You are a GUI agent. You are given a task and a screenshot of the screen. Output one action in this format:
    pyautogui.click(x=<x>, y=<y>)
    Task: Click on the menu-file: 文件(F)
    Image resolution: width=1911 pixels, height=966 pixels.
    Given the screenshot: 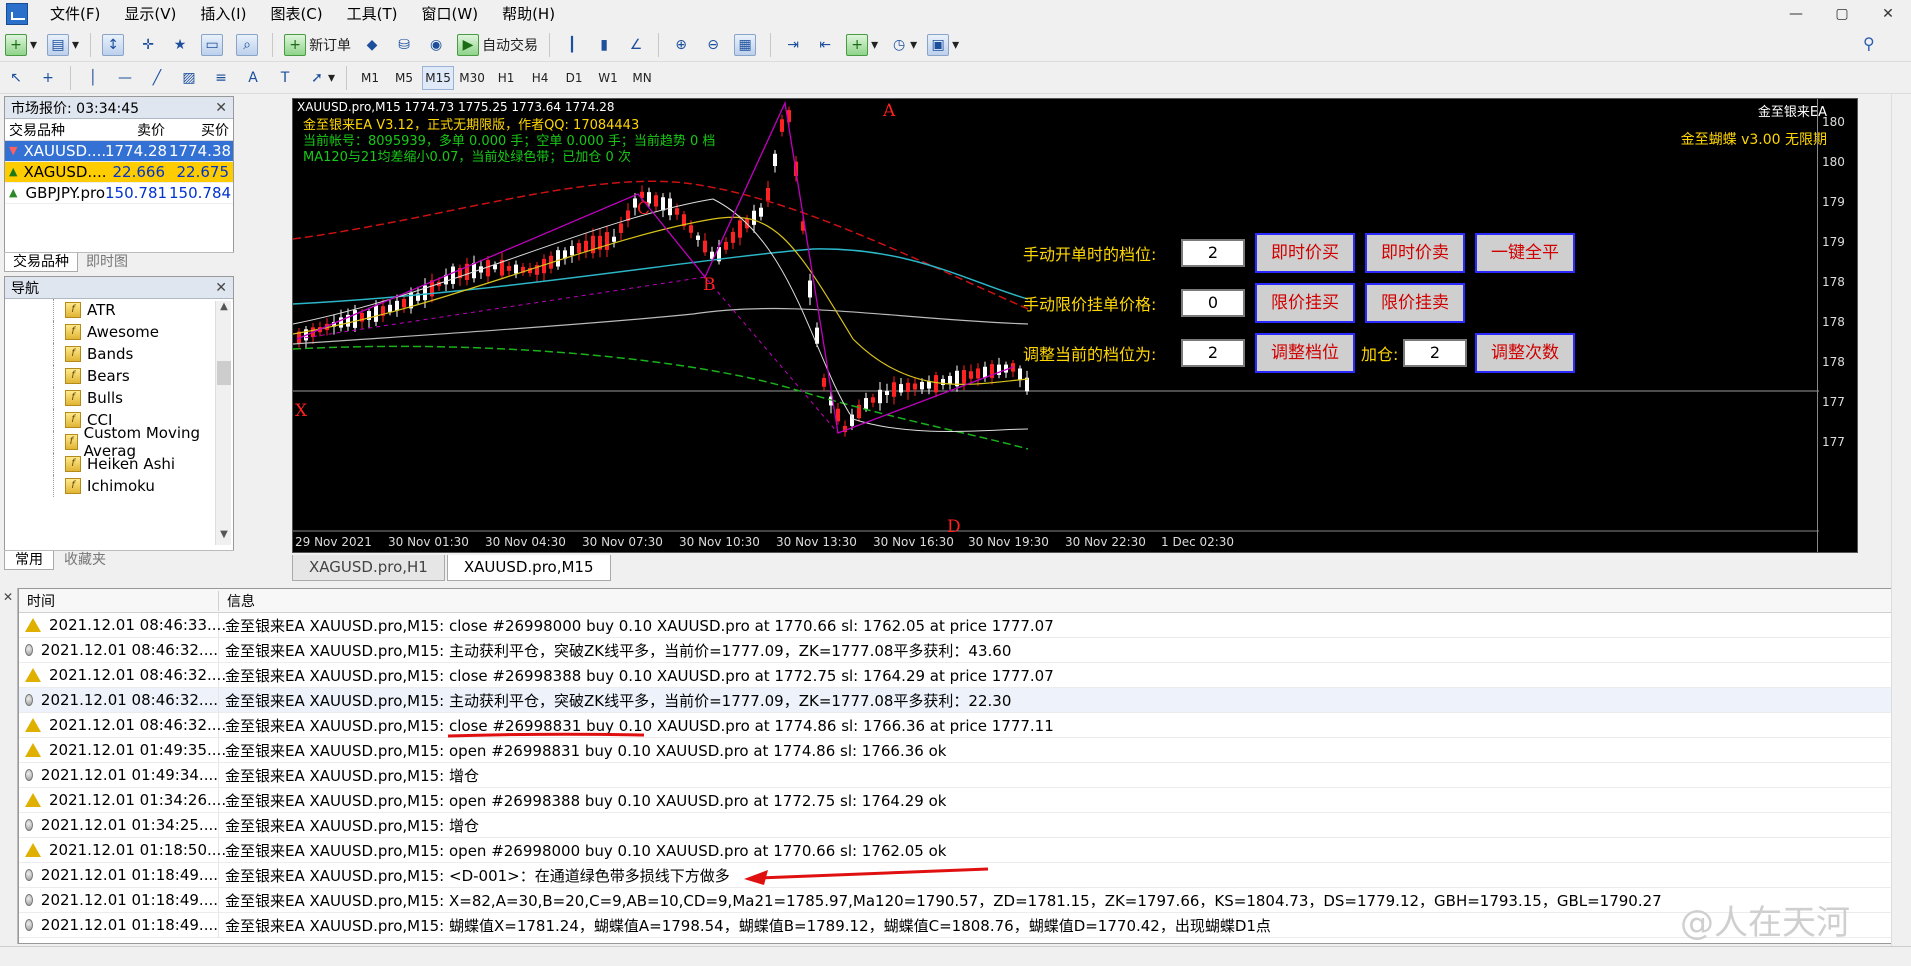 What is the action you would take?
    pyautogui.click(x=75, y=14)
    